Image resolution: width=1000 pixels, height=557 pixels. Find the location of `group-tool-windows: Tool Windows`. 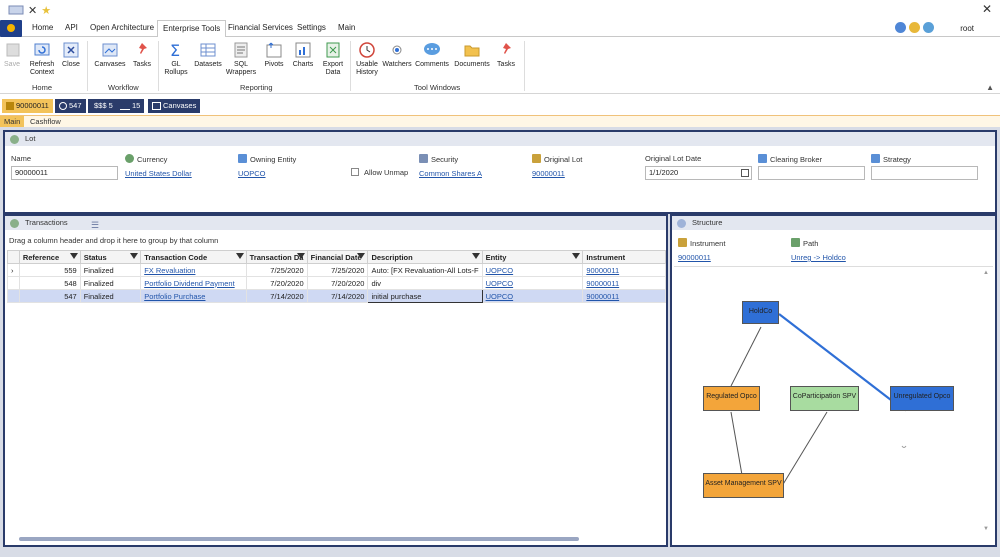

group-tool-windows: Tool Windows is located at coordinates (437, 87).